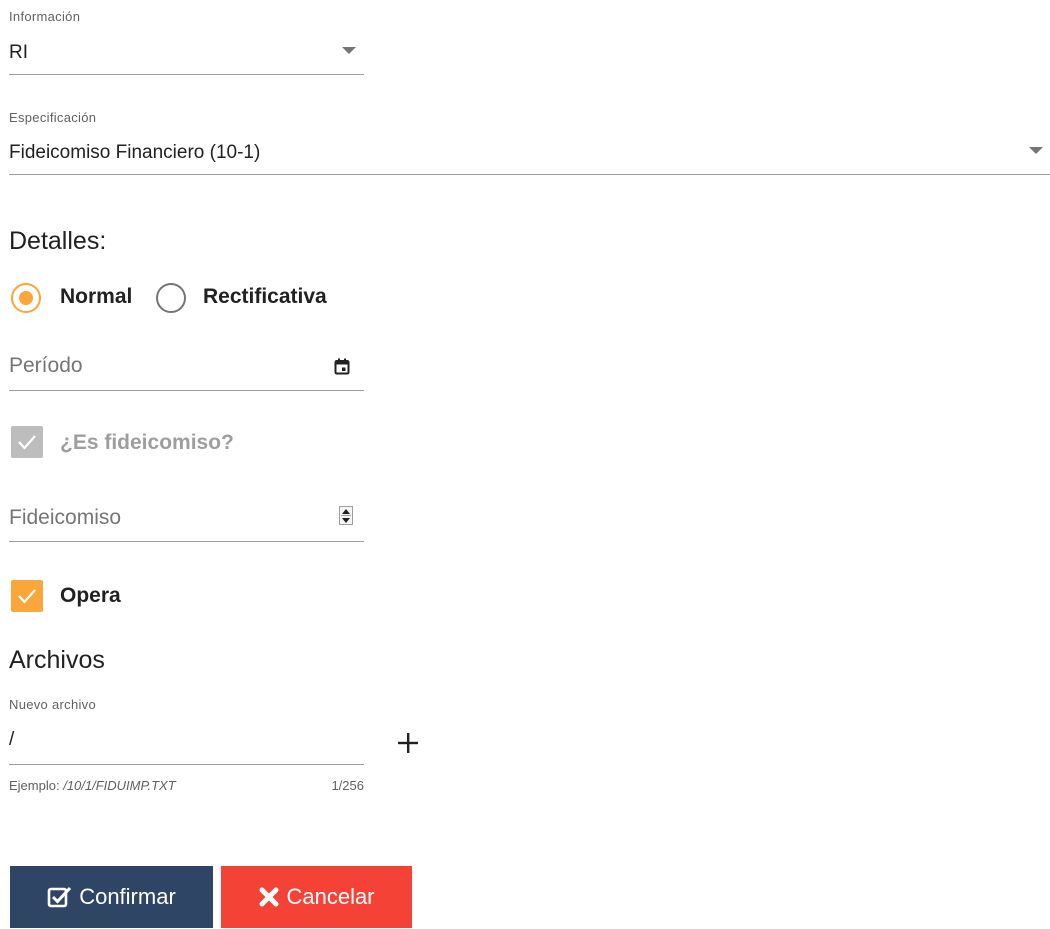 Image resolution: width=1050 pixels, height=929 pixels. Describe the element at coordinates (330, 896) in the screenshot. I see `cancel-button-label: Cancelar` at that location.